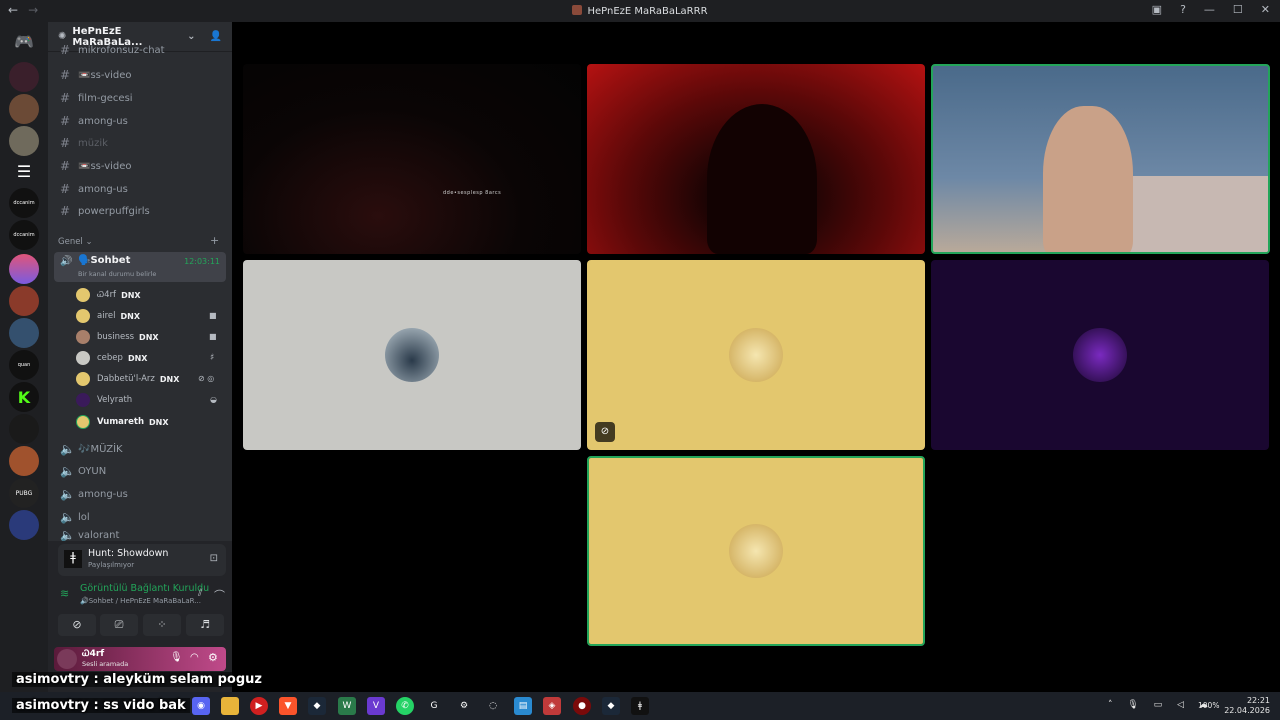 The width and height of the screenshot is (1280, 720). I want to click on settings-gear-icon: ⚙, so click(213, 657).